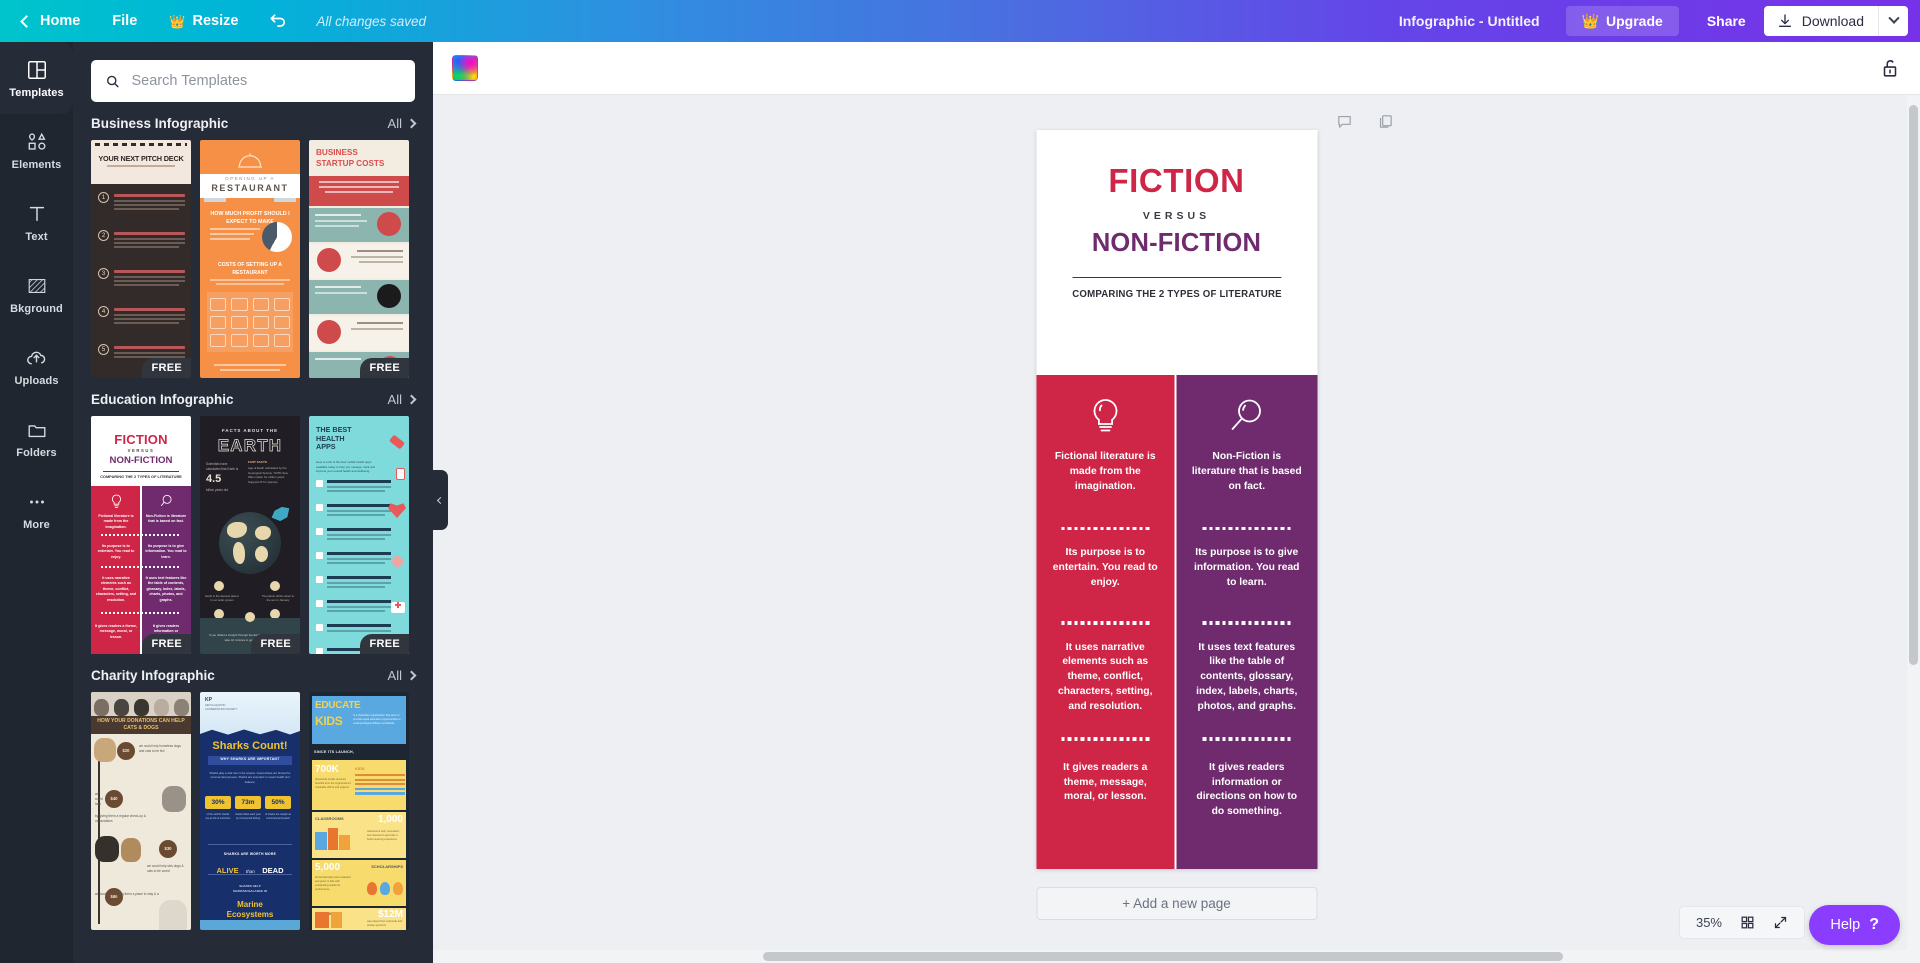  What do you see at coordinates (337, 152) in the screenshot?
I see `template-thumb-title: BUSINESS` at bounding box center [337, 152].